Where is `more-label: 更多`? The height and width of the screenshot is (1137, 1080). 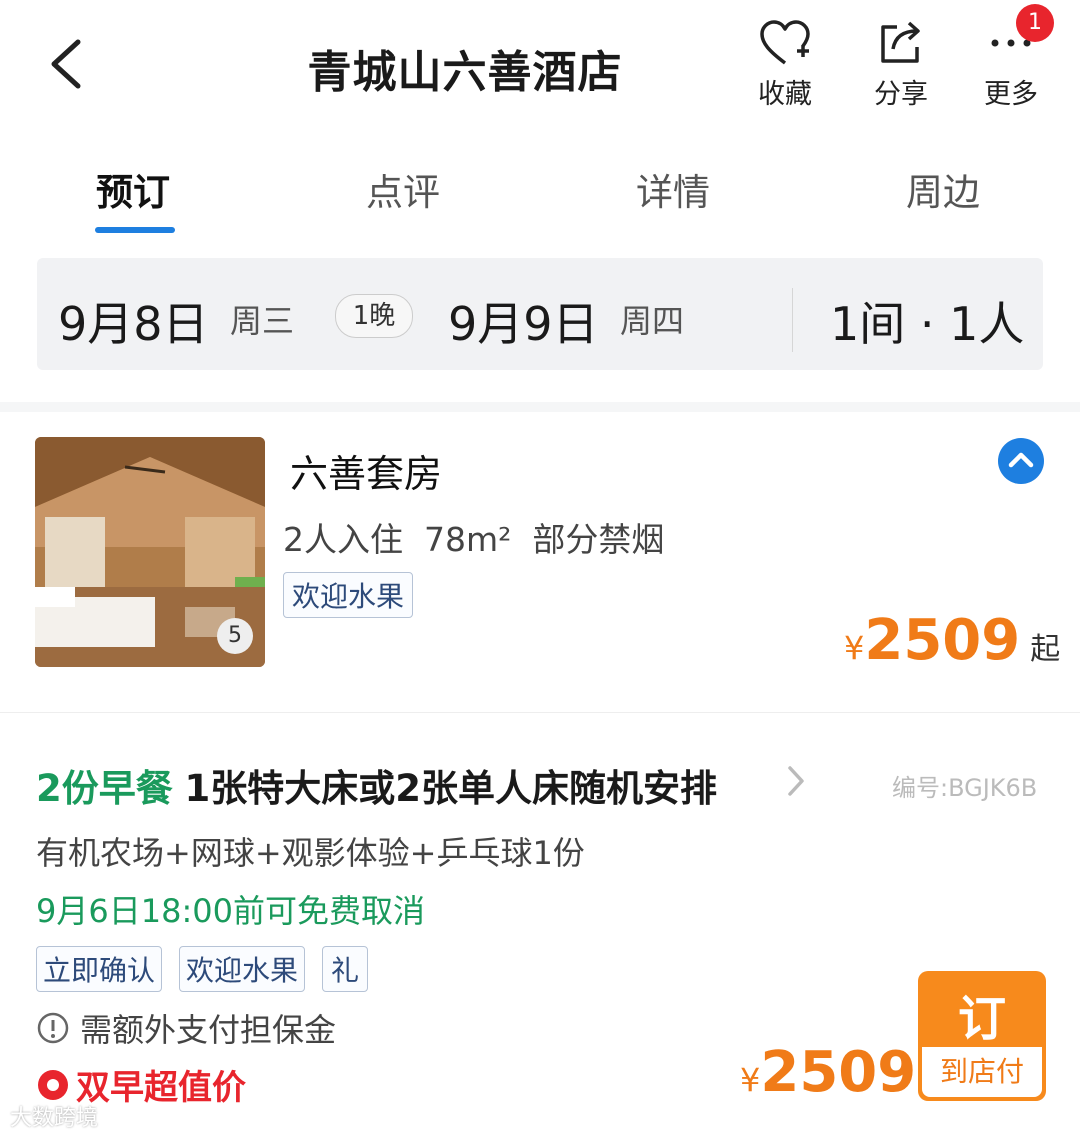
more-label: 更多 is located at coordinates (1011, 94).